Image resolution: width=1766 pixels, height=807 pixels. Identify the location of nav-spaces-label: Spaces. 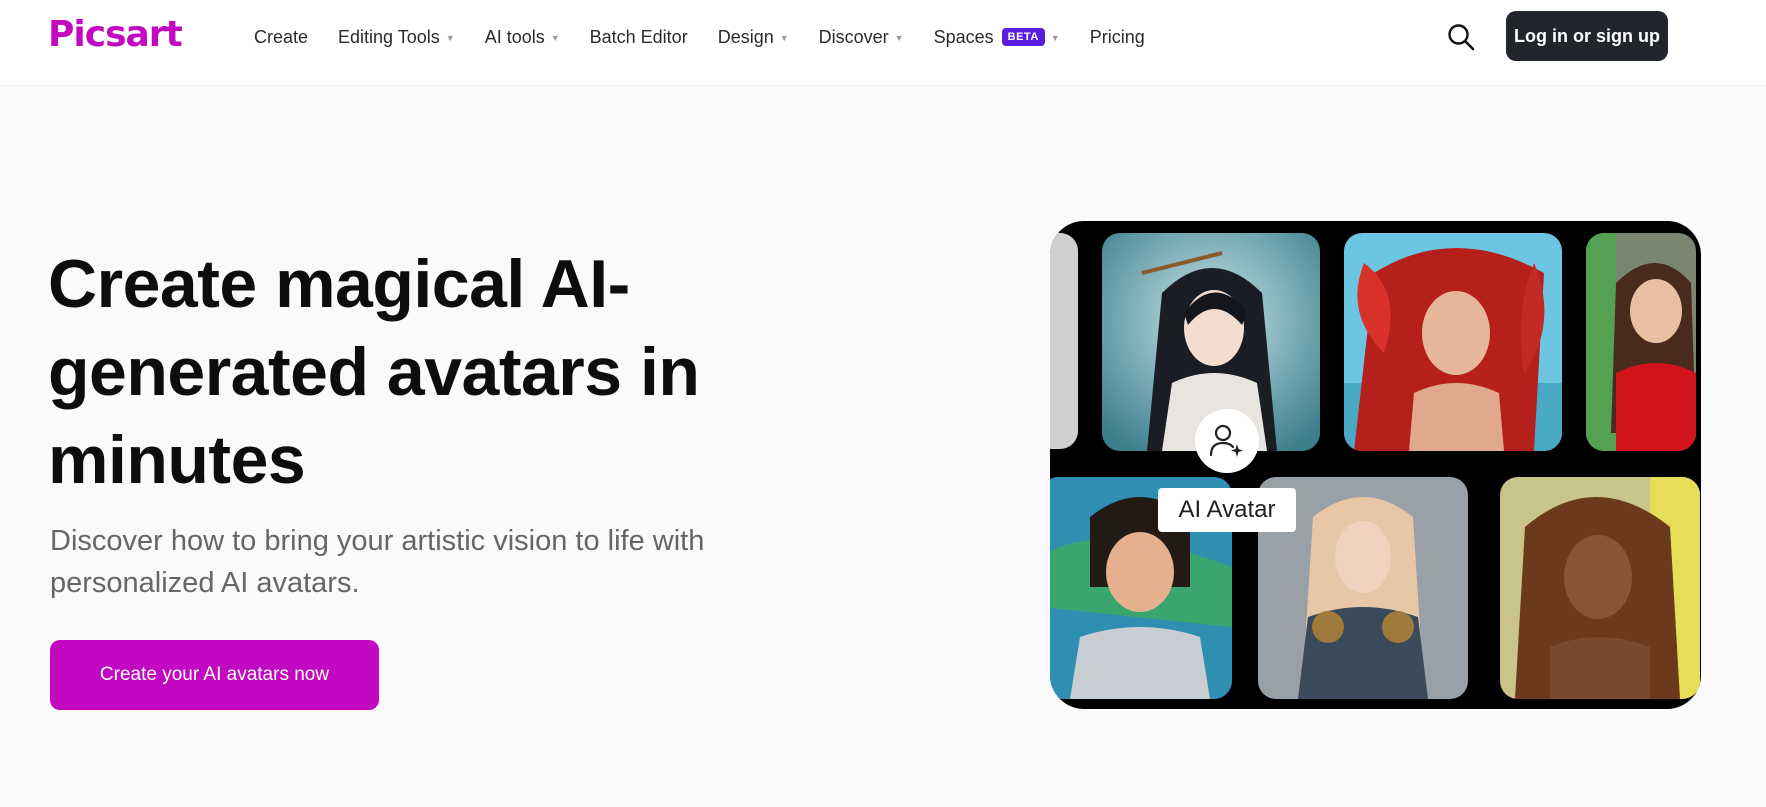
(963, 36).